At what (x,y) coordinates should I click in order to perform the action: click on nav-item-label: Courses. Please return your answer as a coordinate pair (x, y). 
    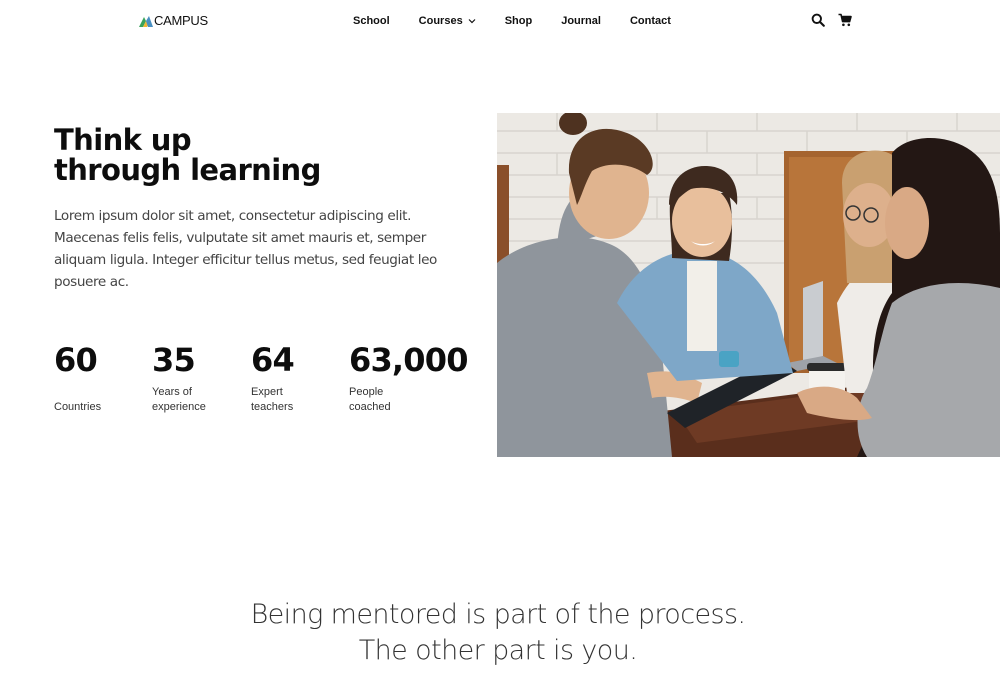
    Looking at the image, I should click on (440, 21).